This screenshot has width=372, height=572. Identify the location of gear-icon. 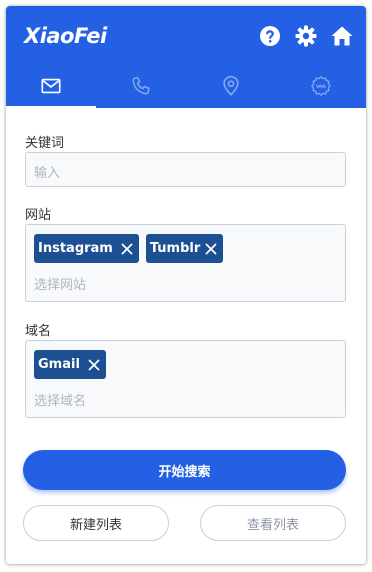
(306, 36).